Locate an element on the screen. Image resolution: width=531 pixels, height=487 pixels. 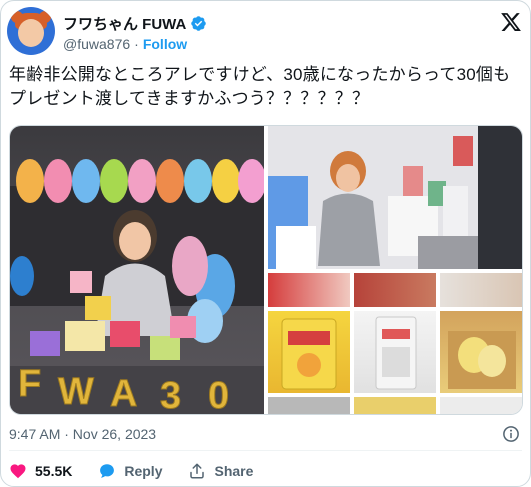
like-count: 55.5K is located at coordinates (54, 471).